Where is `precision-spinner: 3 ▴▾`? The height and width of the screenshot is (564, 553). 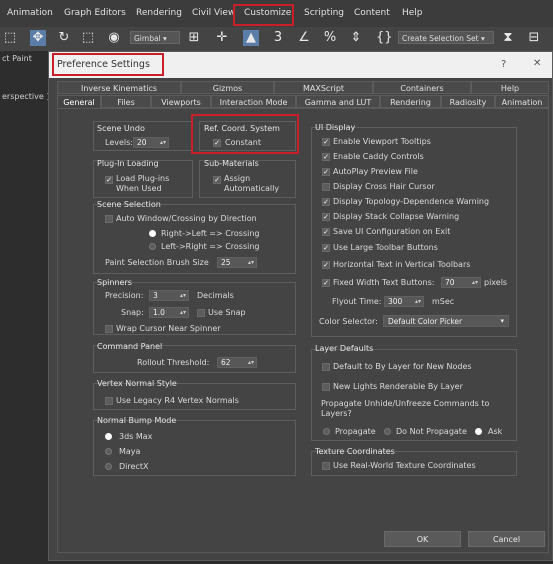
precision-spinner: 3 ▴▾ is located at coordinates (169, 295).